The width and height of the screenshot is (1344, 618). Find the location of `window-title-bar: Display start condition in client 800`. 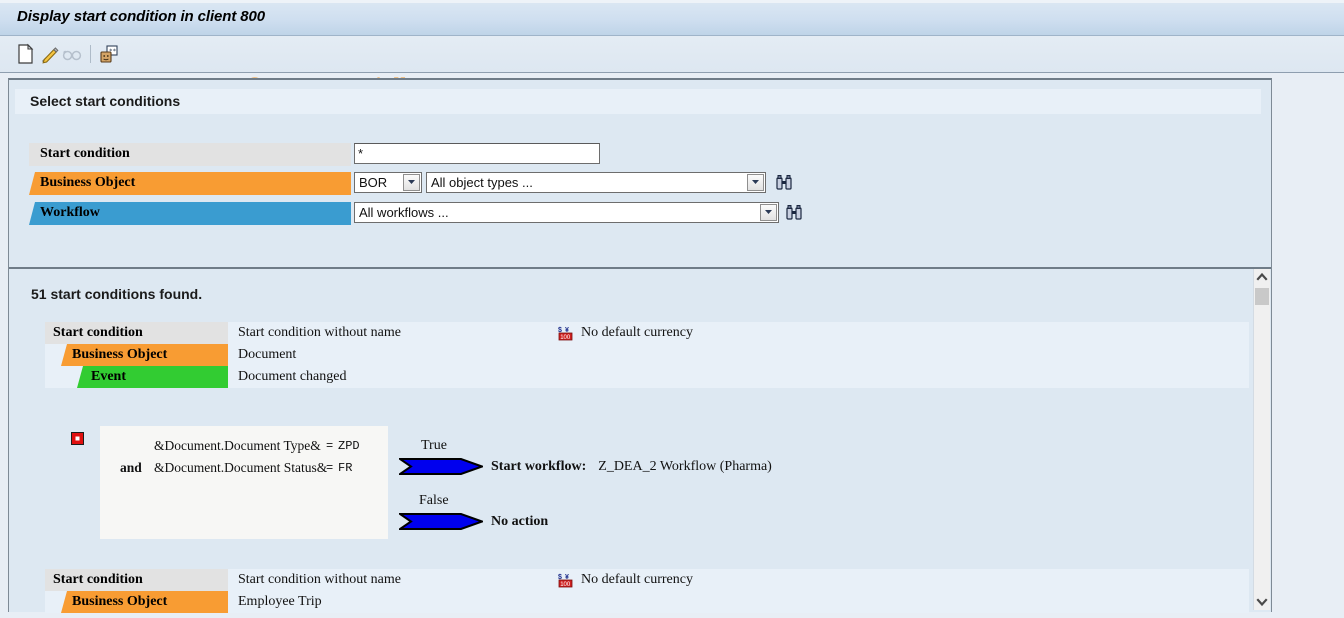

window-title-bar: Display start condition in client 800 is located at coordinates (672, 18).